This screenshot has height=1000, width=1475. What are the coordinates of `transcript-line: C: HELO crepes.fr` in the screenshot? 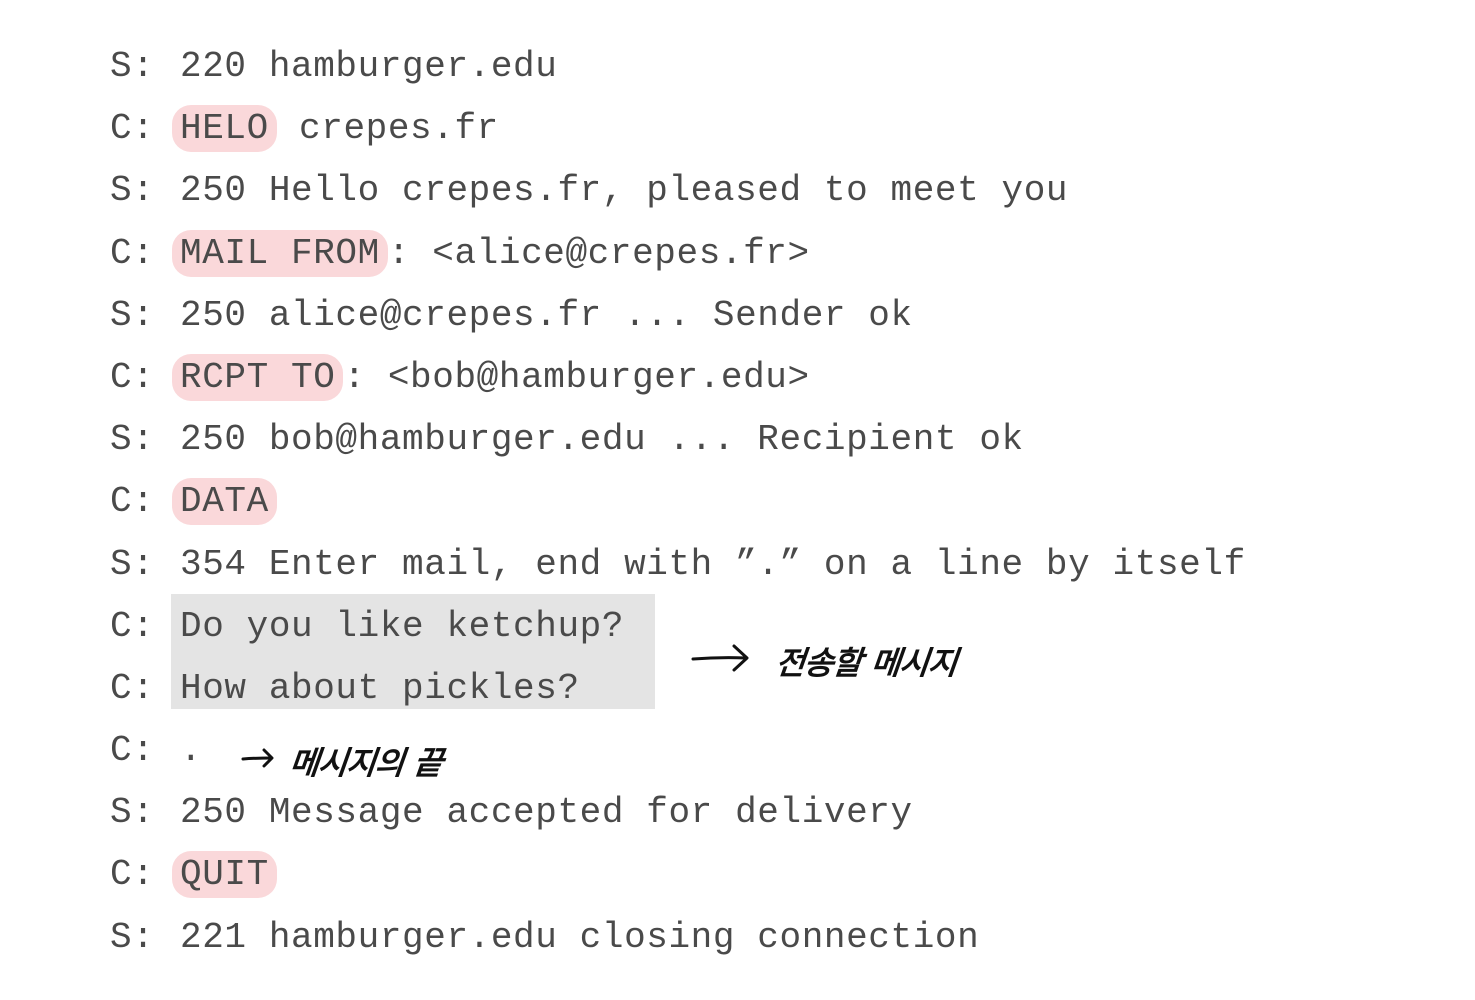 It's located at (780, 129).